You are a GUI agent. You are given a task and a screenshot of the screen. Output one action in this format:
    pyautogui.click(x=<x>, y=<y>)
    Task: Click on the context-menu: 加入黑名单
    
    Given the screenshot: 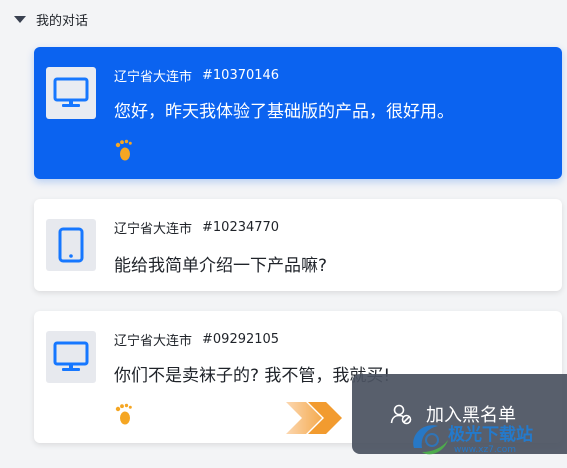 What is the action you would take?
    pyautogui.click(x=459, y=414)
    